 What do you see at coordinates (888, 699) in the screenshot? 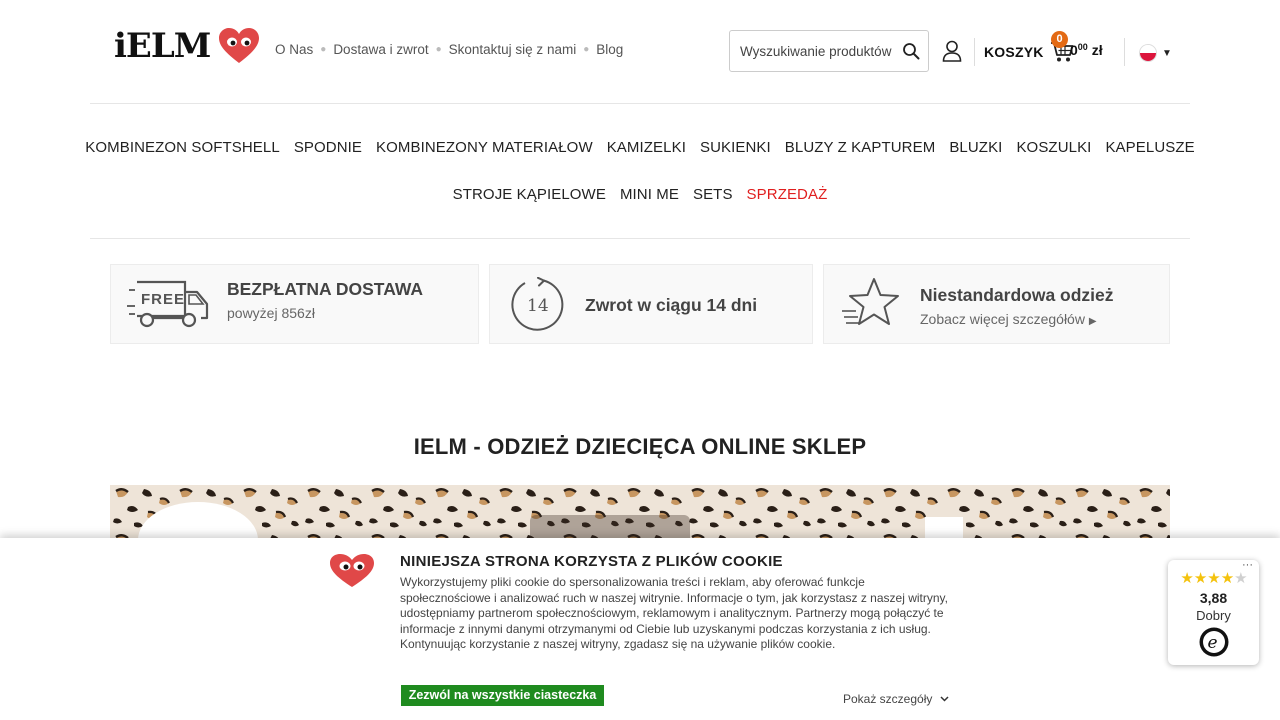
I see `show-details-label: Pokaż szczegóły` at bounding box center [888, 699].